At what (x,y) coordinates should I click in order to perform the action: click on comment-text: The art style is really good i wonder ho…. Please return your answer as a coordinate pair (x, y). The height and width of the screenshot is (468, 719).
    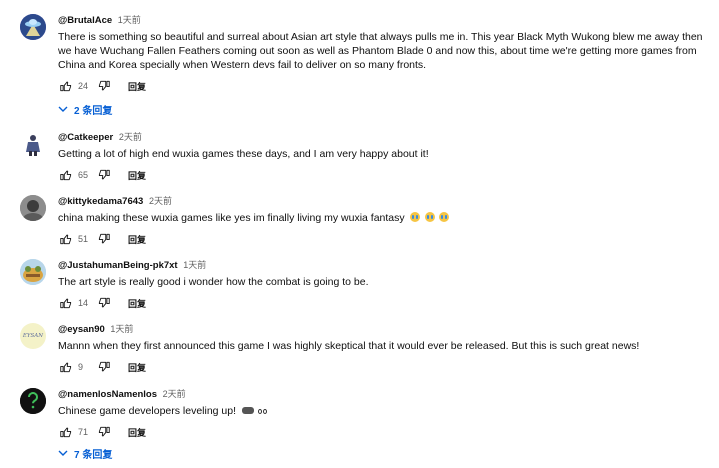
    Looking at the image, I should click on (213, 282).